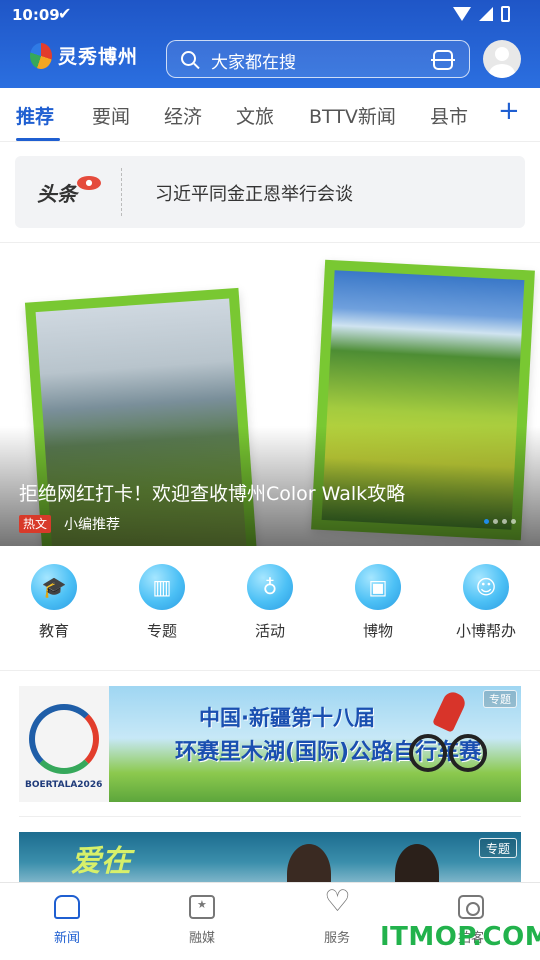  I want to click on race-logo-text: BOERTALA2026, so click(64, 785).